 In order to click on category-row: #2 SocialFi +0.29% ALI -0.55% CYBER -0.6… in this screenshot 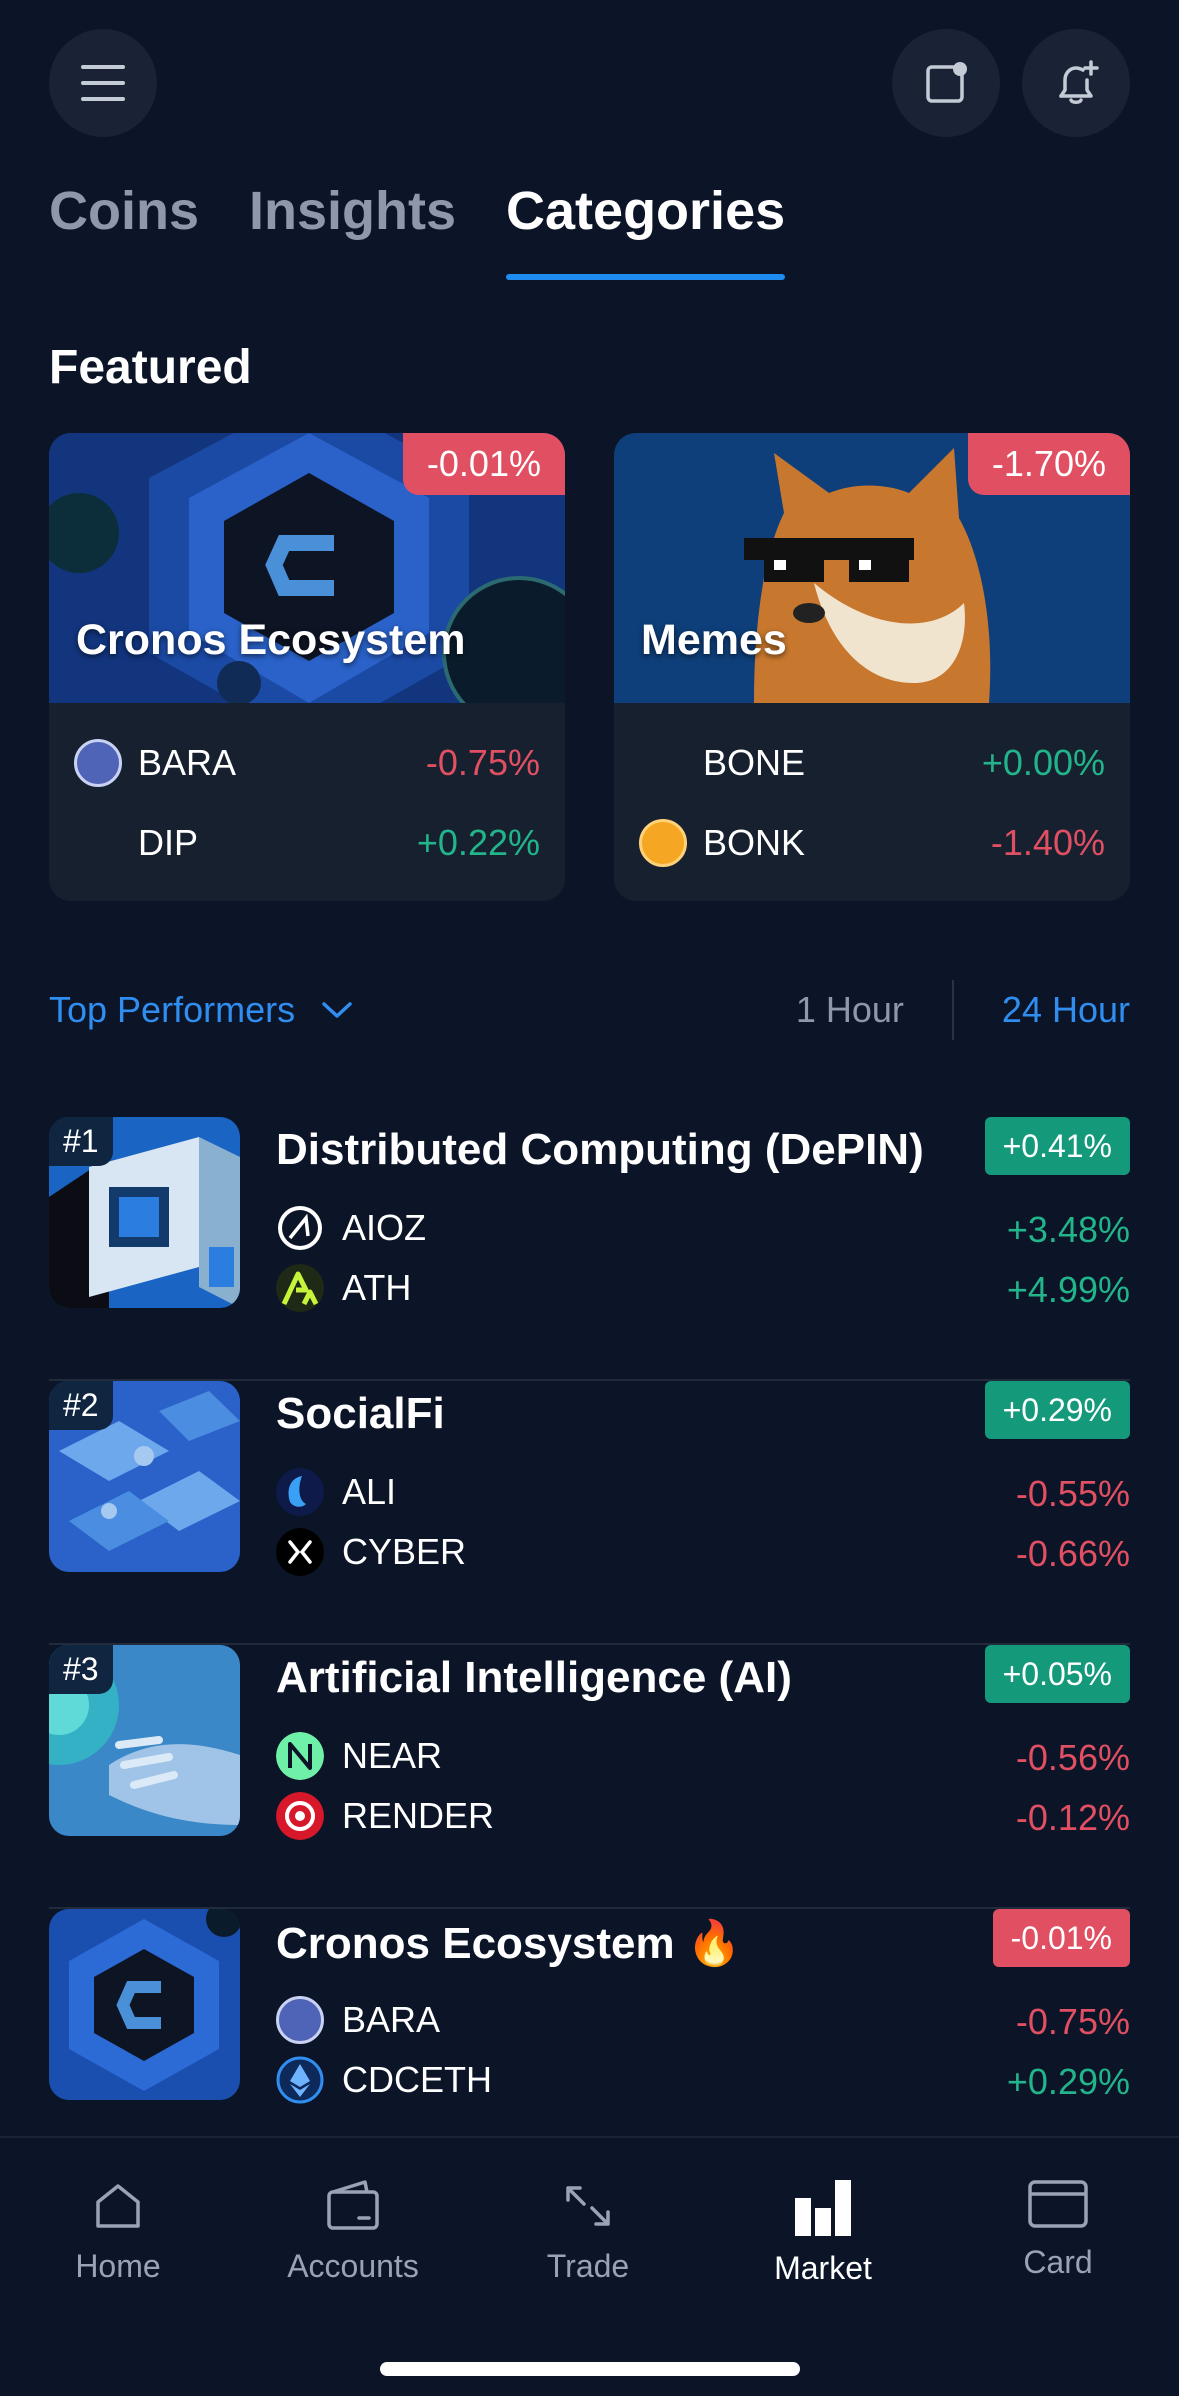, I will do `click(589, 1513)`.